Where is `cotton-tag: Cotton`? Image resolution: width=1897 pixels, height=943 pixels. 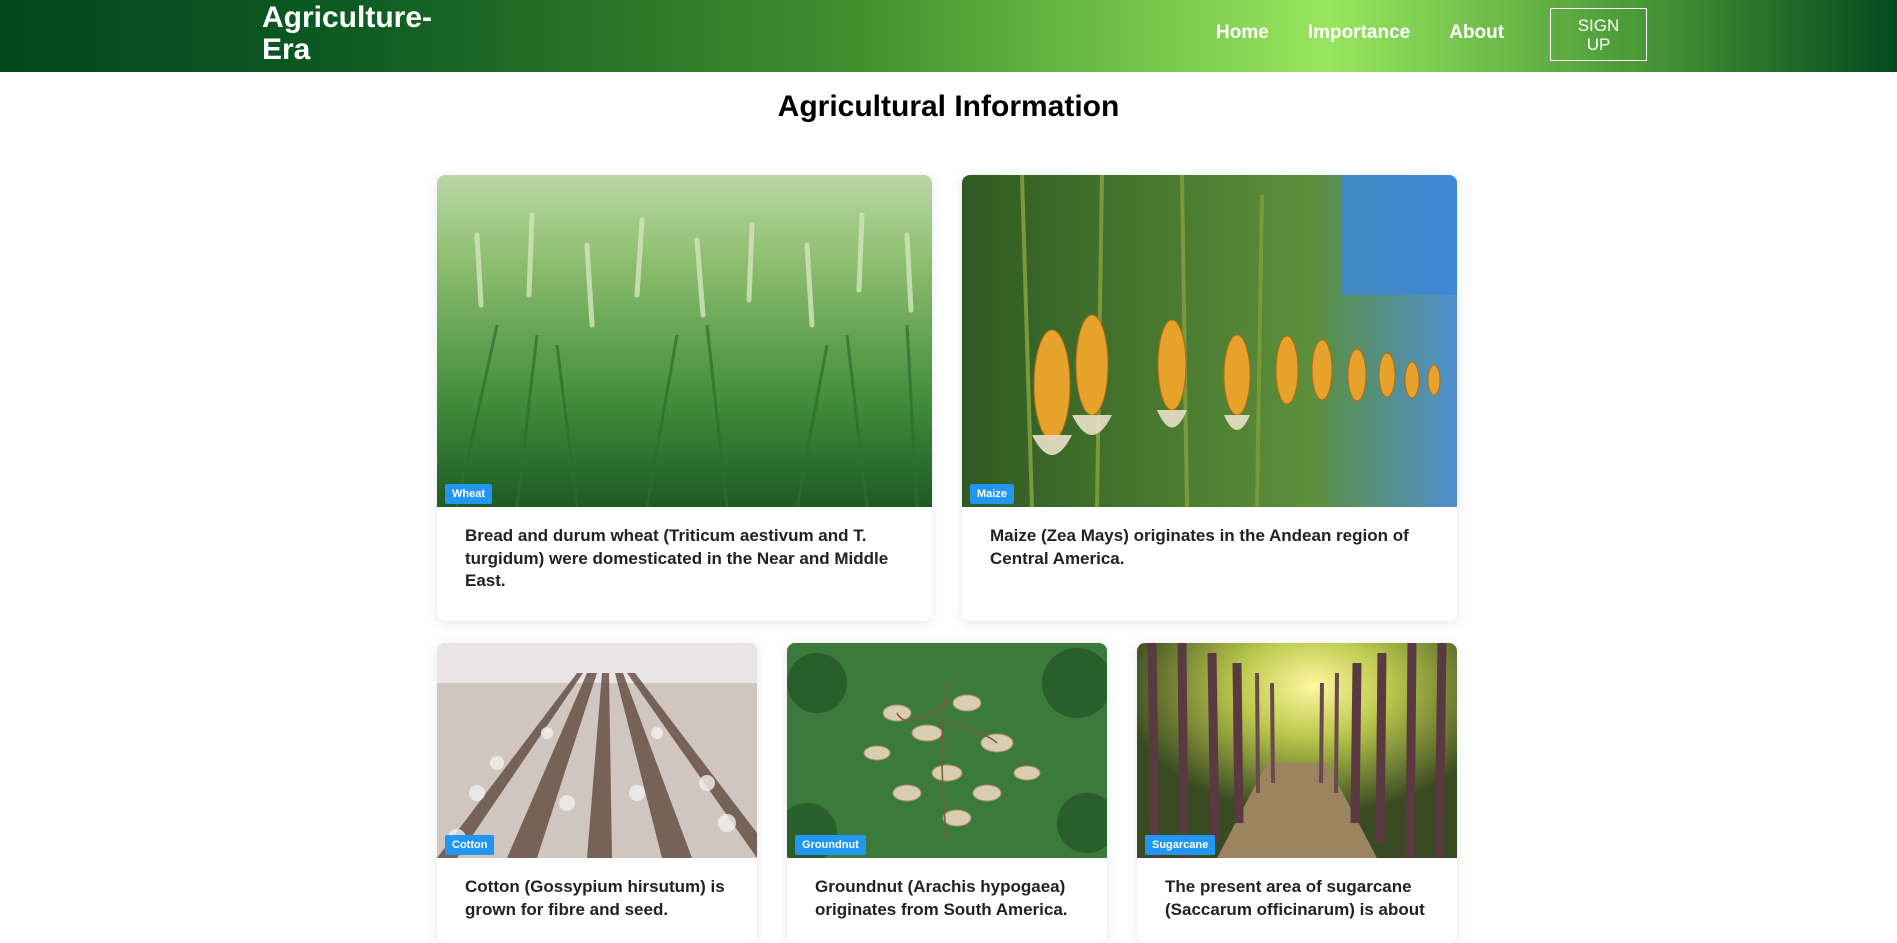
cotton-tag: Cotton is located at coordinates (470, 845).